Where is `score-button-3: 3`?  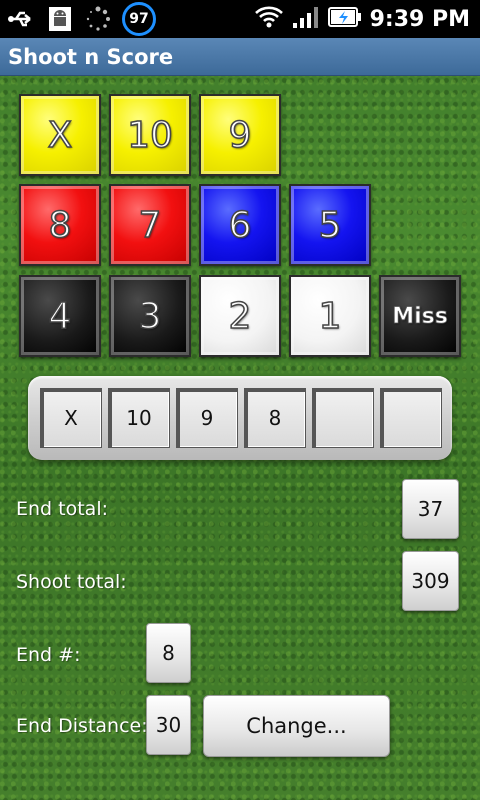 score-button-3: 3 is located at coordinates (150, 316).